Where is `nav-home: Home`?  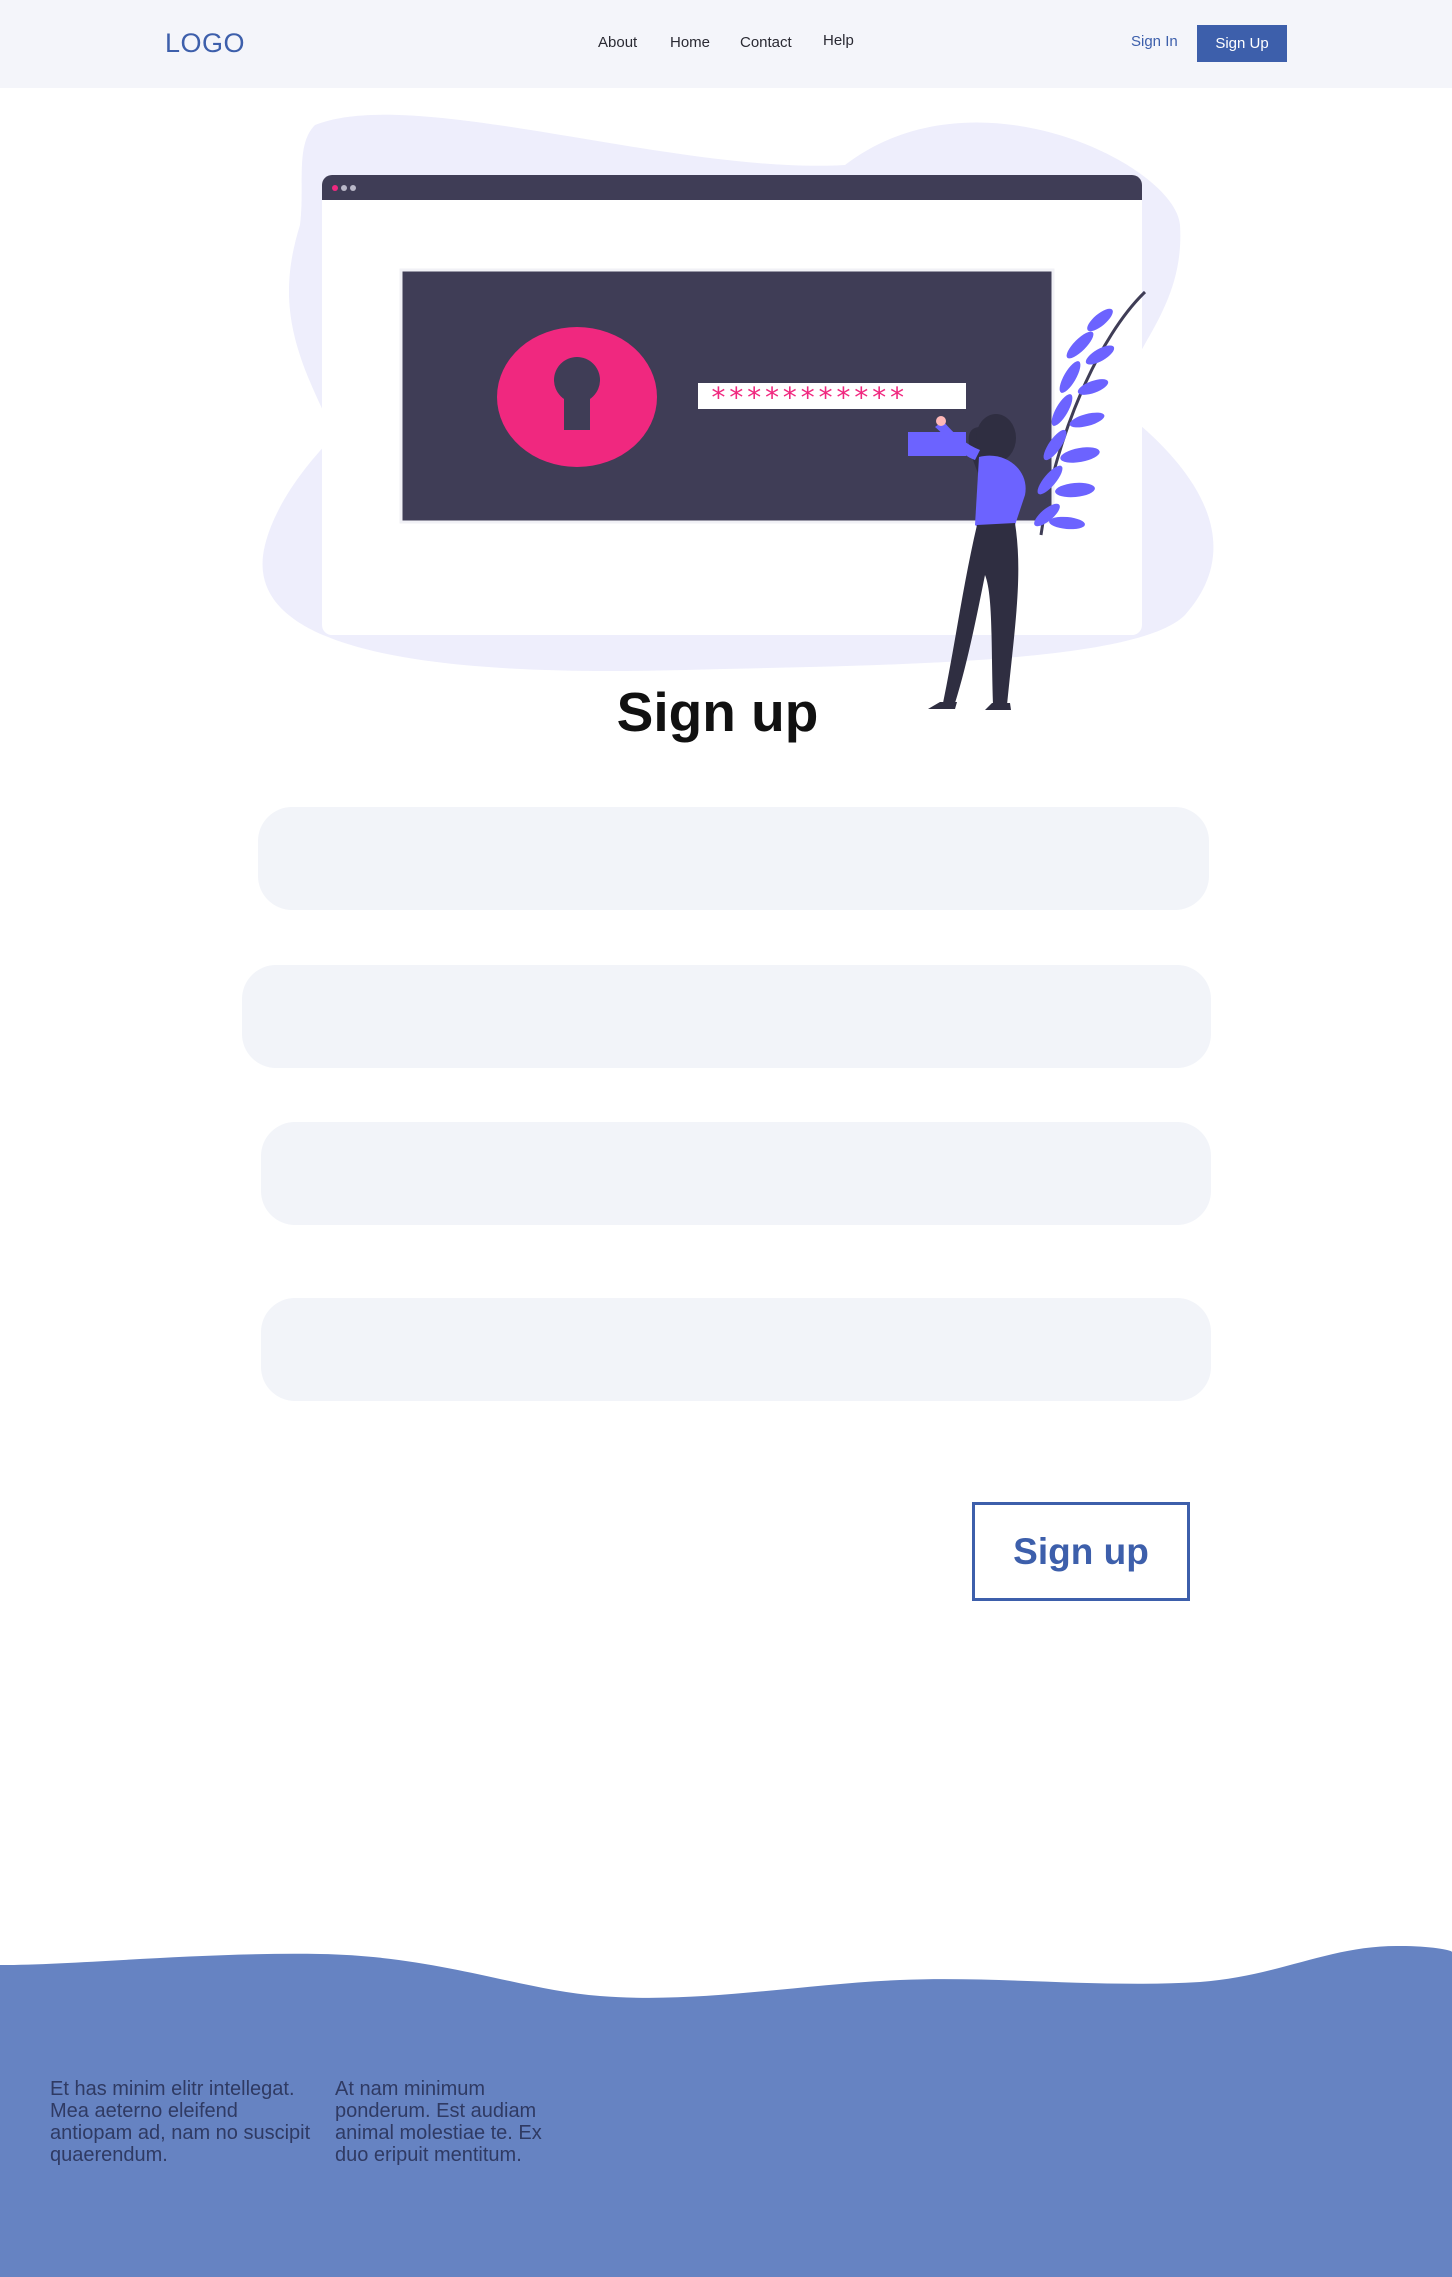
nav-home: Home is located at coordinates (690, 42).